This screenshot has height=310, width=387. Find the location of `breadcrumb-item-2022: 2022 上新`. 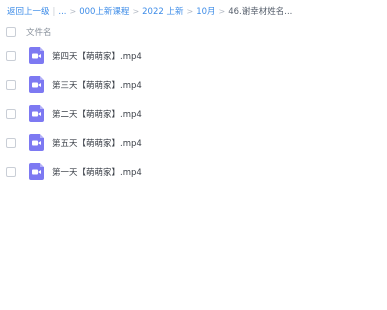

breadcrumb-item-2022: 2022 上新 is located at coordinates (162, 12).